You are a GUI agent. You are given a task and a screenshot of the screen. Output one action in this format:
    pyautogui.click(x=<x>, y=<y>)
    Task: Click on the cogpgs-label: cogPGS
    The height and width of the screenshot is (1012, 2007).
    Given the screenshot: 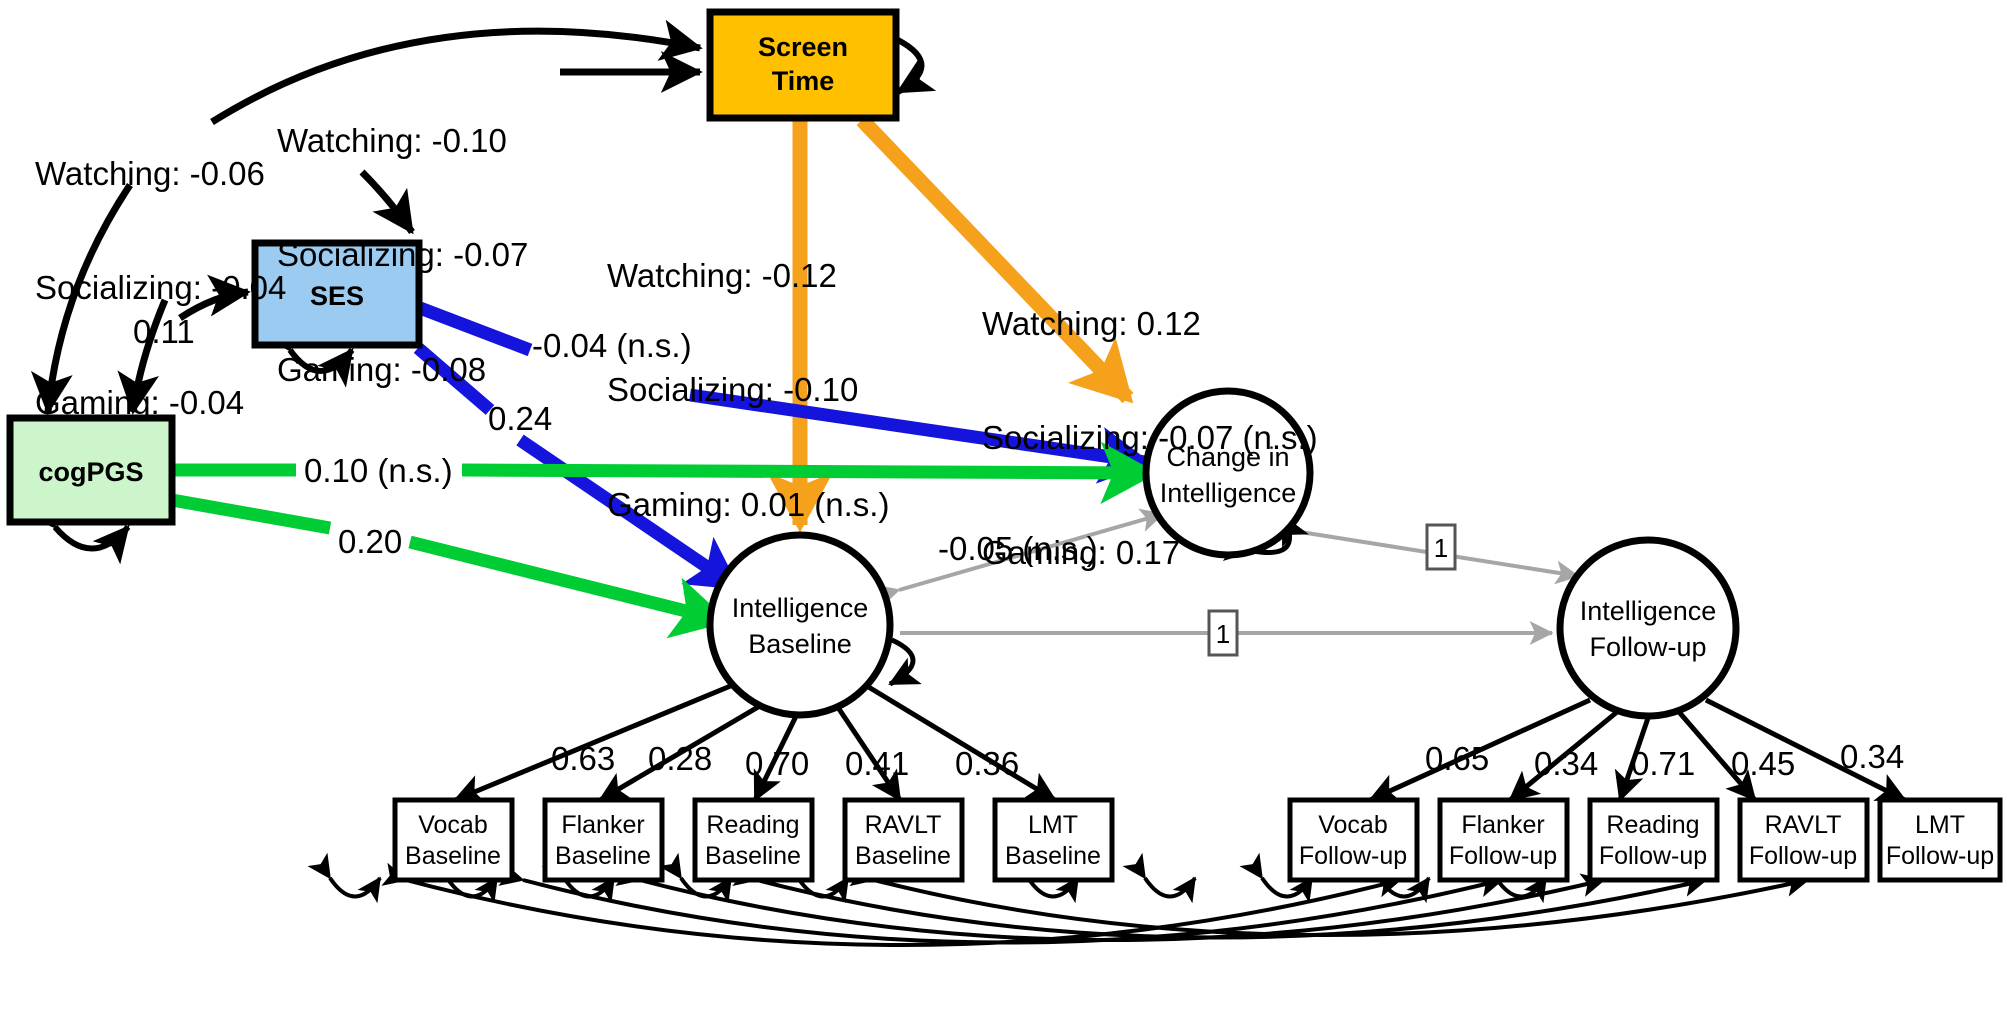 What is the action you would take?
    pyautogui.click(x=90, y=472)
    